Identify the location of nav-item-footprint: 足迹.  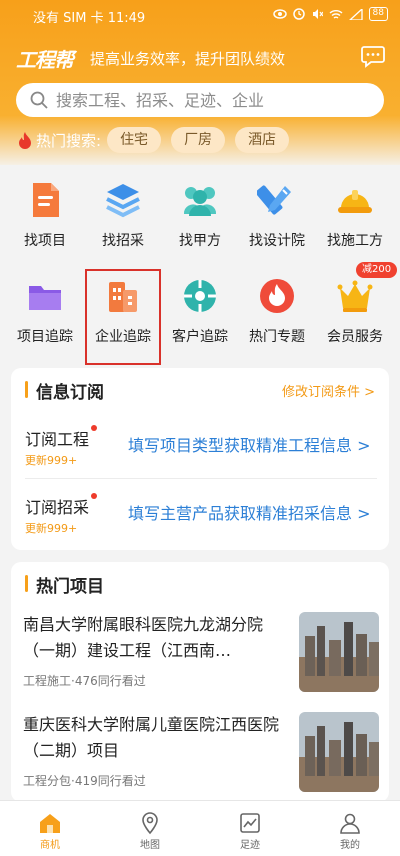
(250, 828).